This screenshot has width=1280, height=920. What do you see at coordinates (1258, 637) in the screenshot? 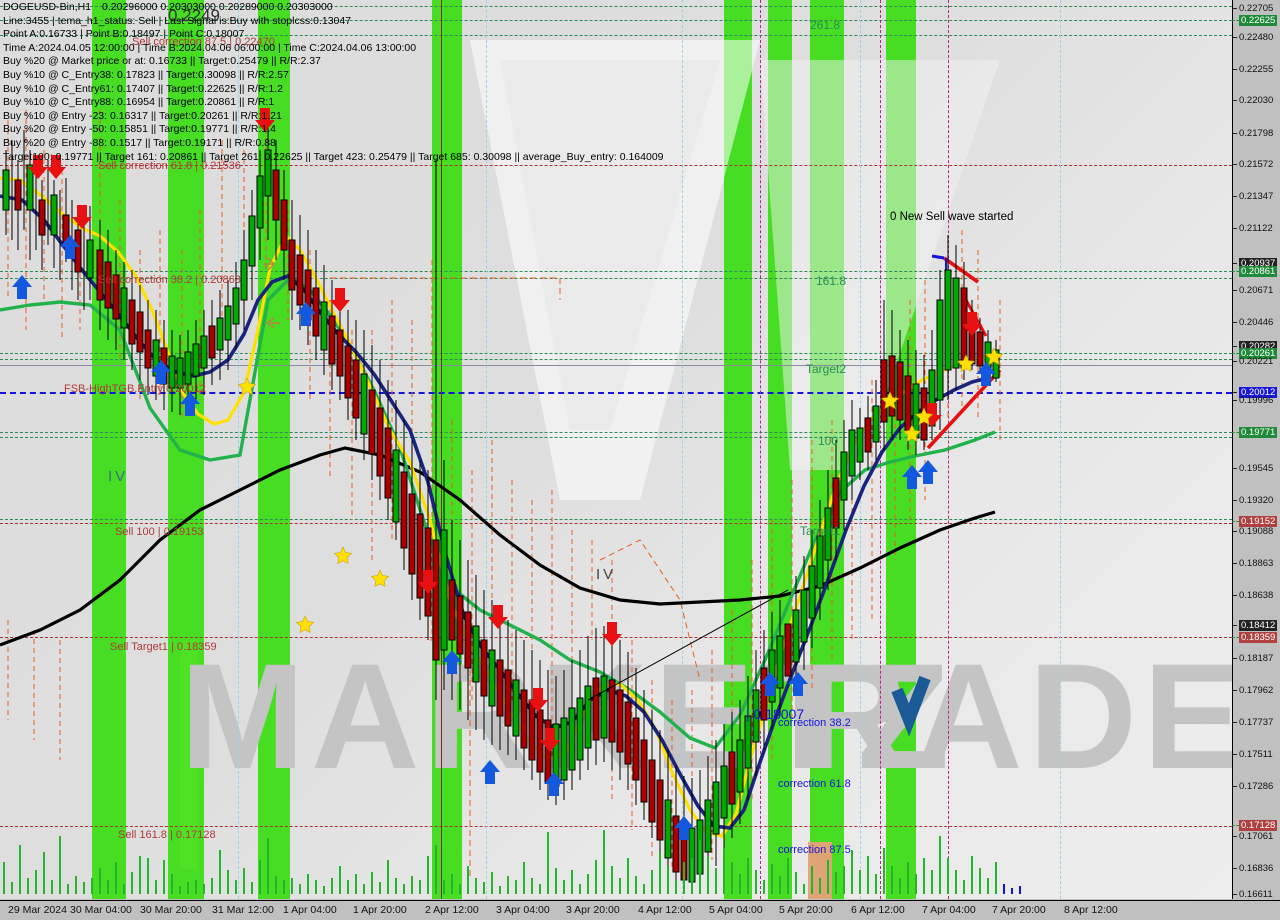
I see `price-tick-label: 0.18359` at bounding box center [1258, 637].